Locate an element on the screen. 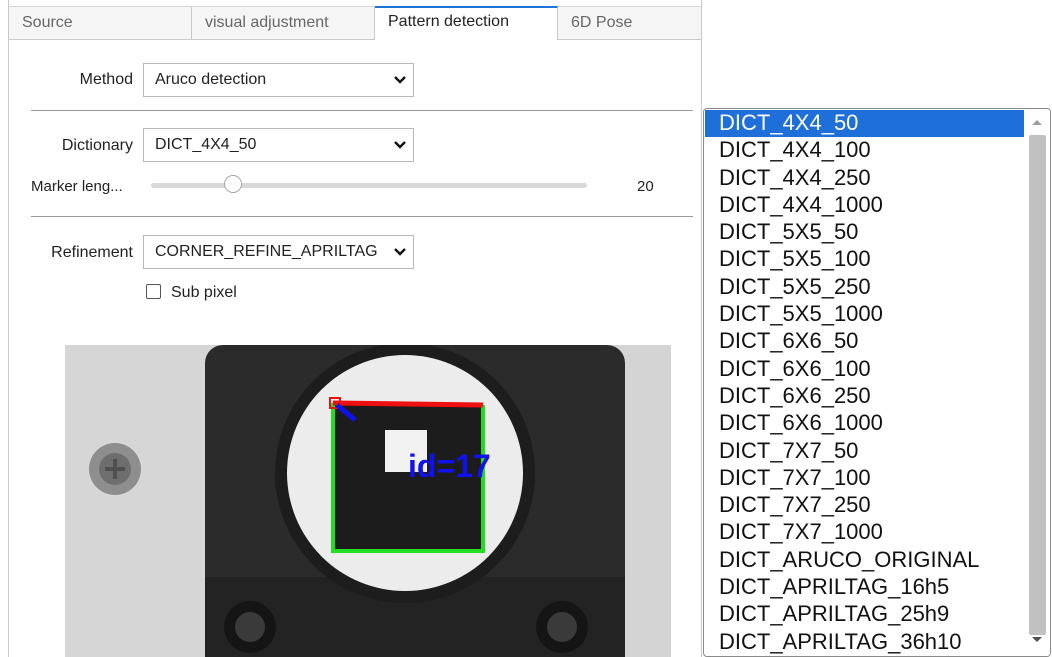 The width and height of the screenshot is (1052, 657). dropdown-option: DICT_5X5_50 is located at coordinates (864, 232).